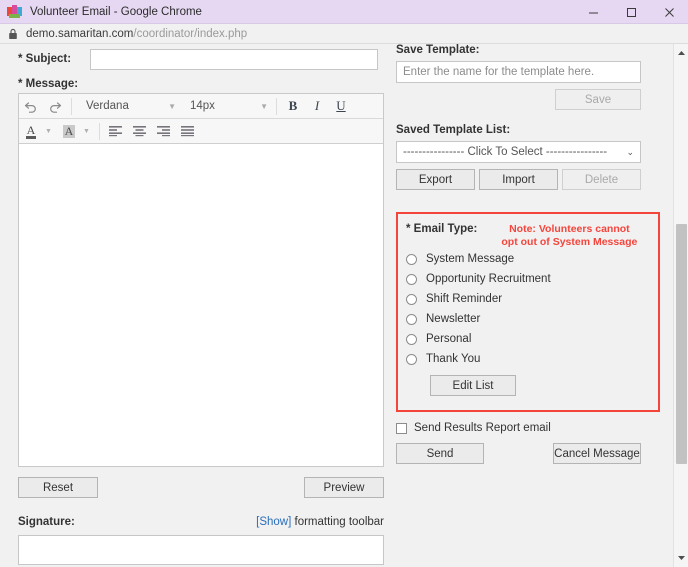 Image resolution: width=688 pixels, height=567 pixels. What do you see at coordinates (473, 385) in the screenshot?
I see `edit-list-button: Edit List` at bounding box center [473, 385].